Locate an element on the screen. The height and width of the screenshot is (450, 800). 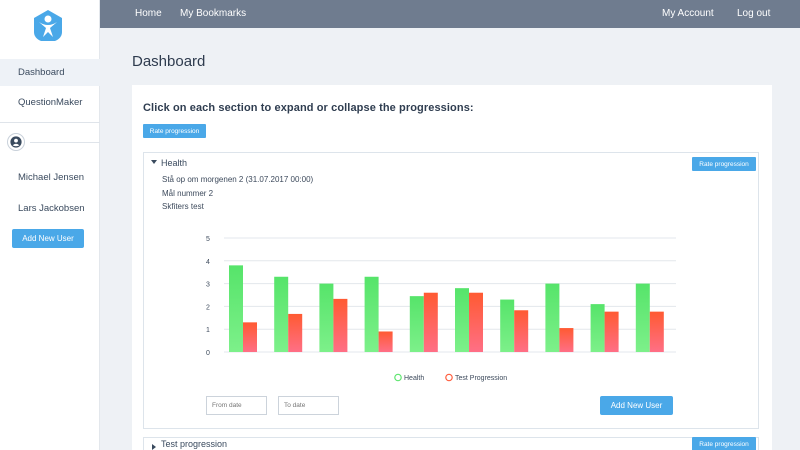
legend-health-label: Health is located at coordinates (414, 378).